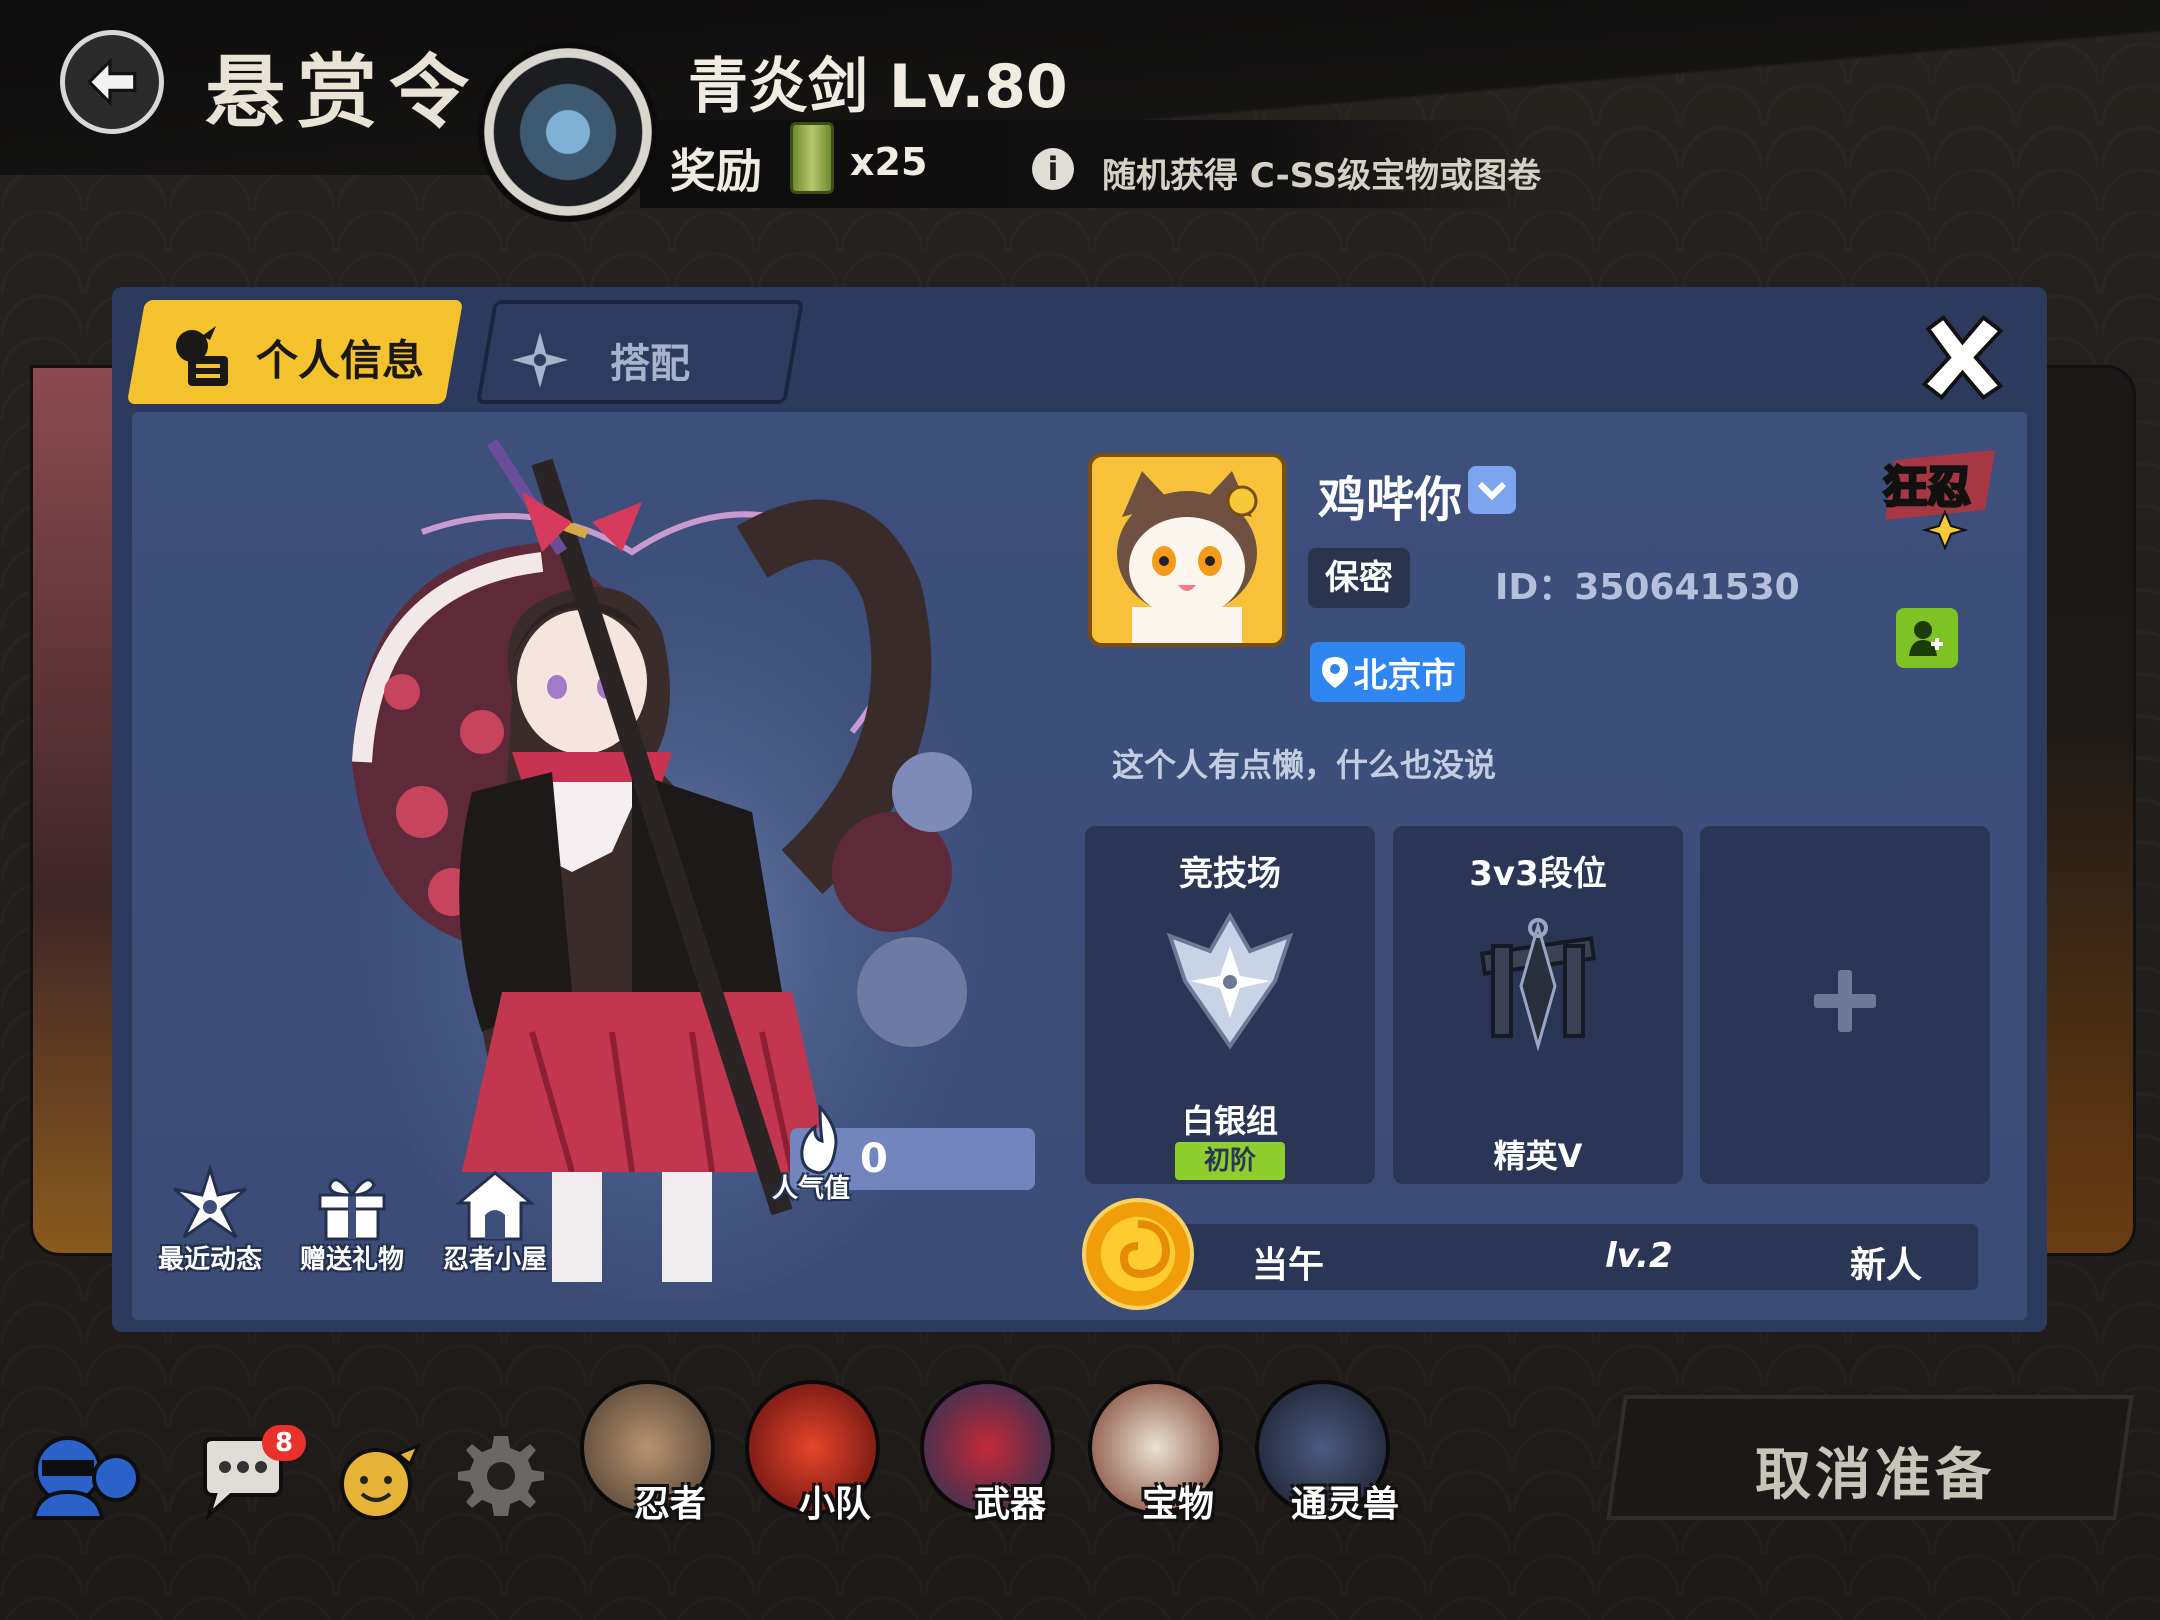 The image size is (2160, 1620). What do you see at coordinates (495, 1206) in the screenshot?
I see `house-icon` at bounding box center [495, 1206].